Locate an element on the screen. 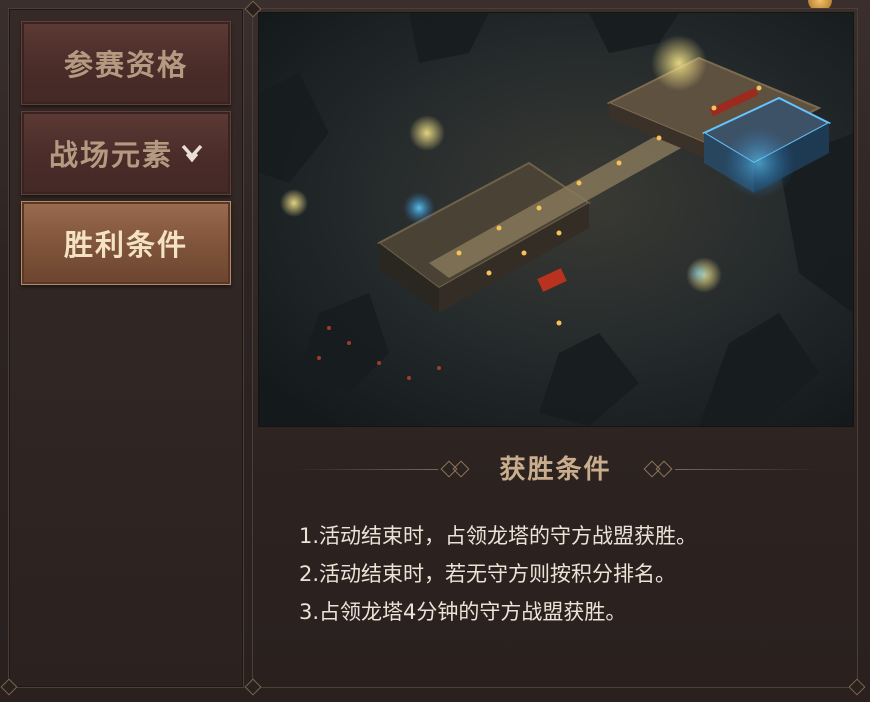 Image resolution: width=870 pixels, height=702 pixels. section-heading: 获胜条件 is located at coordinates (555, 469).